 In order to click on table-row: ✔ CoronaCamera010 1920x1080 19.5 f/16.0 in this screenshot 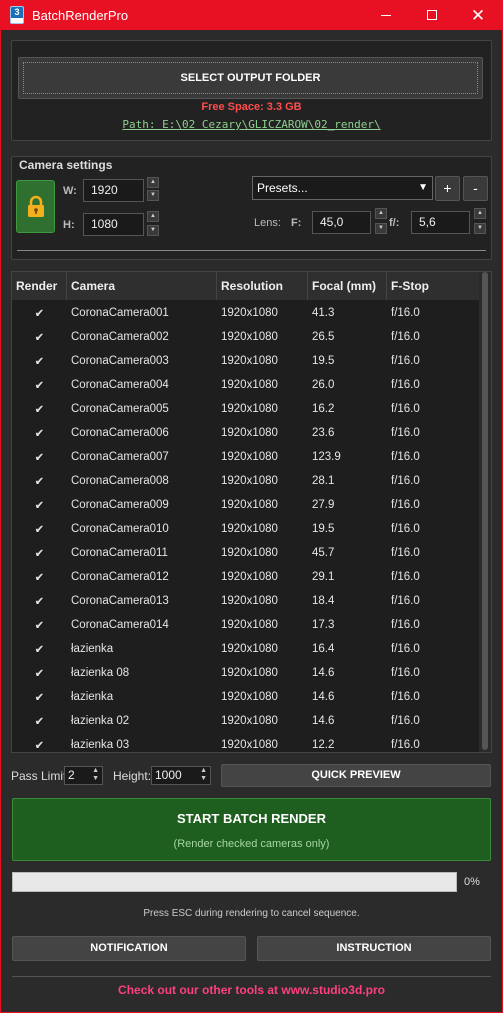, I will do `click(246, 529)`.